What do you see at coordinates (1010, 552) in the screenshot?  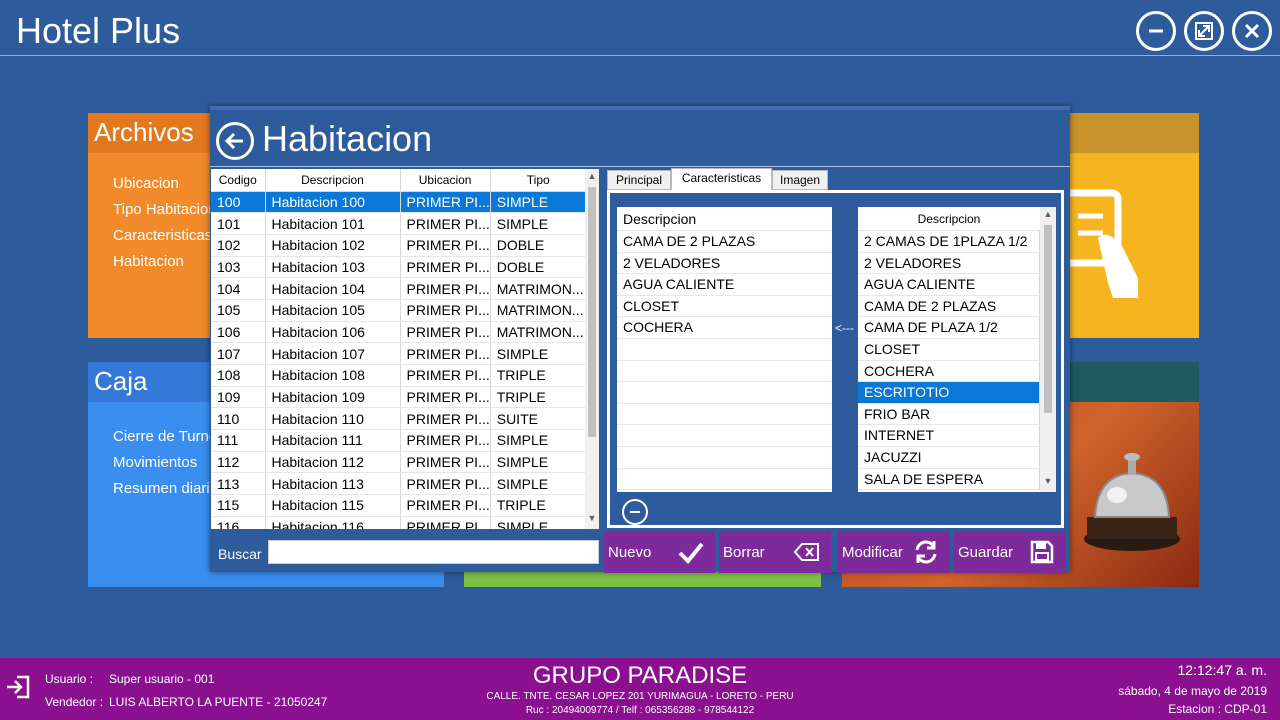 I see `guardar-button: Guardar` at bounding box center [1010, 552].